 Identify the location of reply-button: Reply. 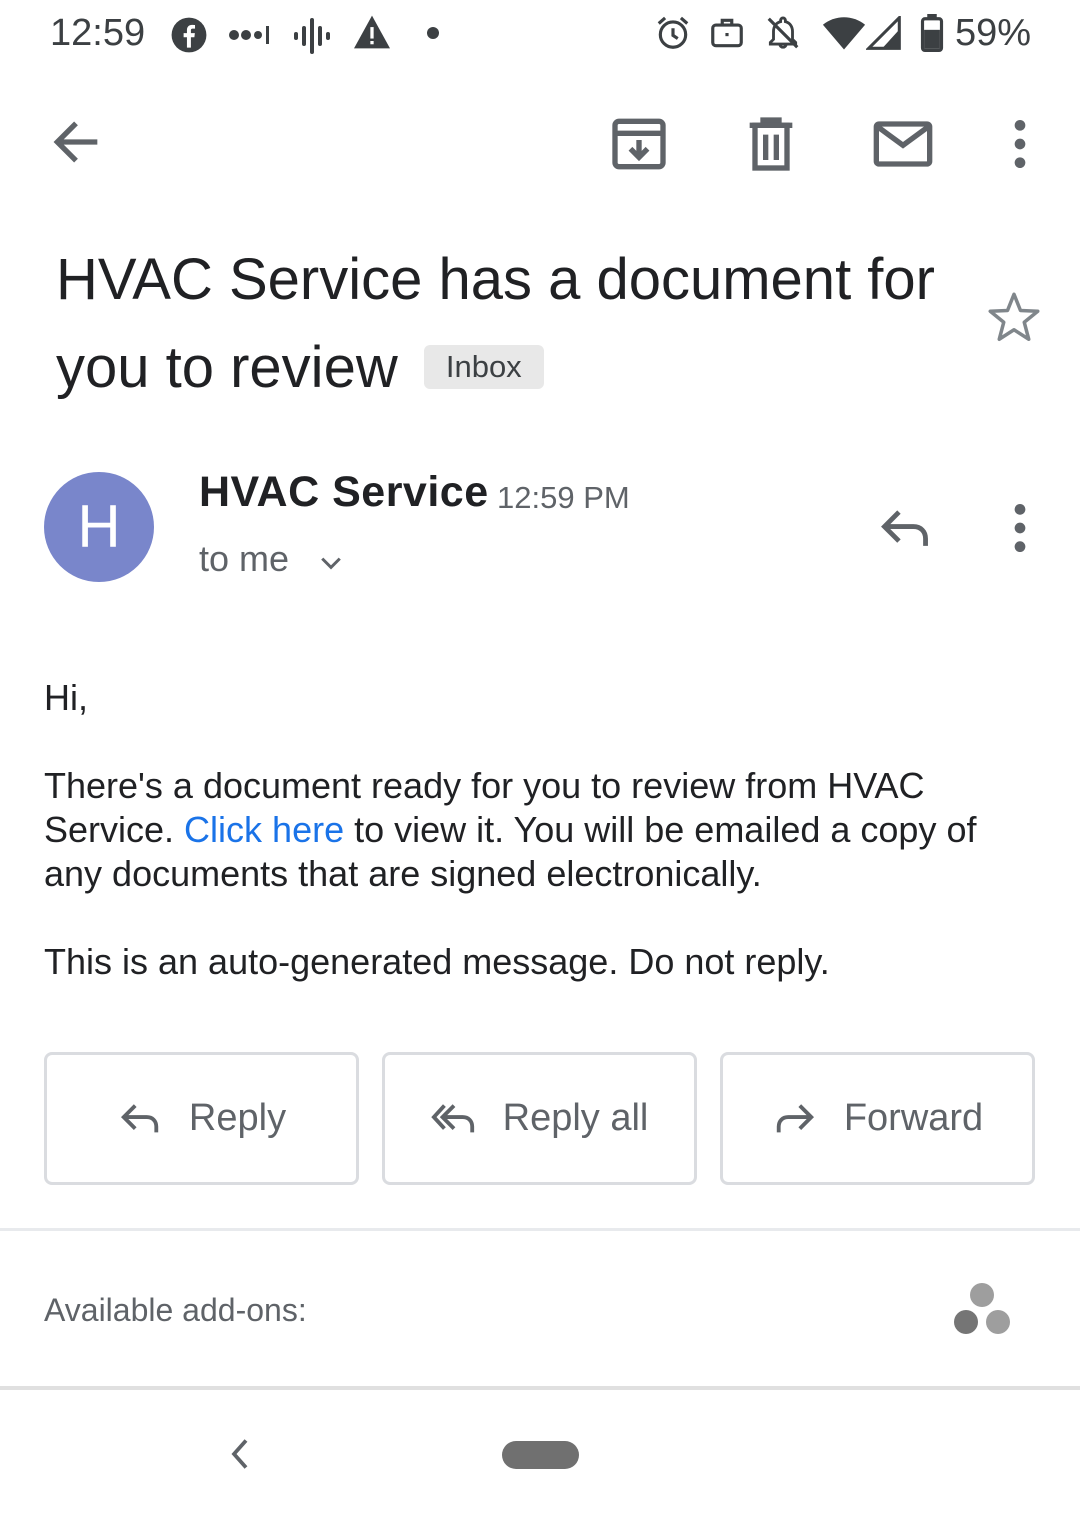
(201, 1118).